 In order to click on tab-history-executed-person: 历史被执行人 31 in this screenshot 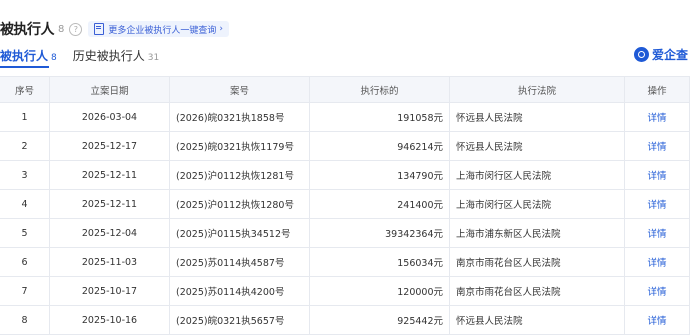, I will do `click(116, 57)`.